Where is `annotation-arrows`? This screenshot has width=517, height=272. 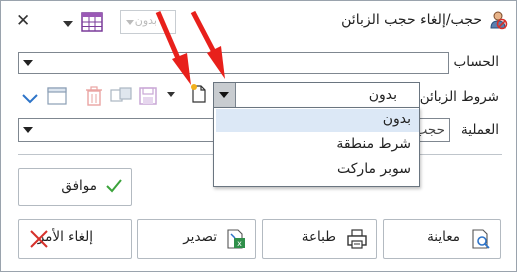 annotation-arrows is located at coordinates (190, 47).